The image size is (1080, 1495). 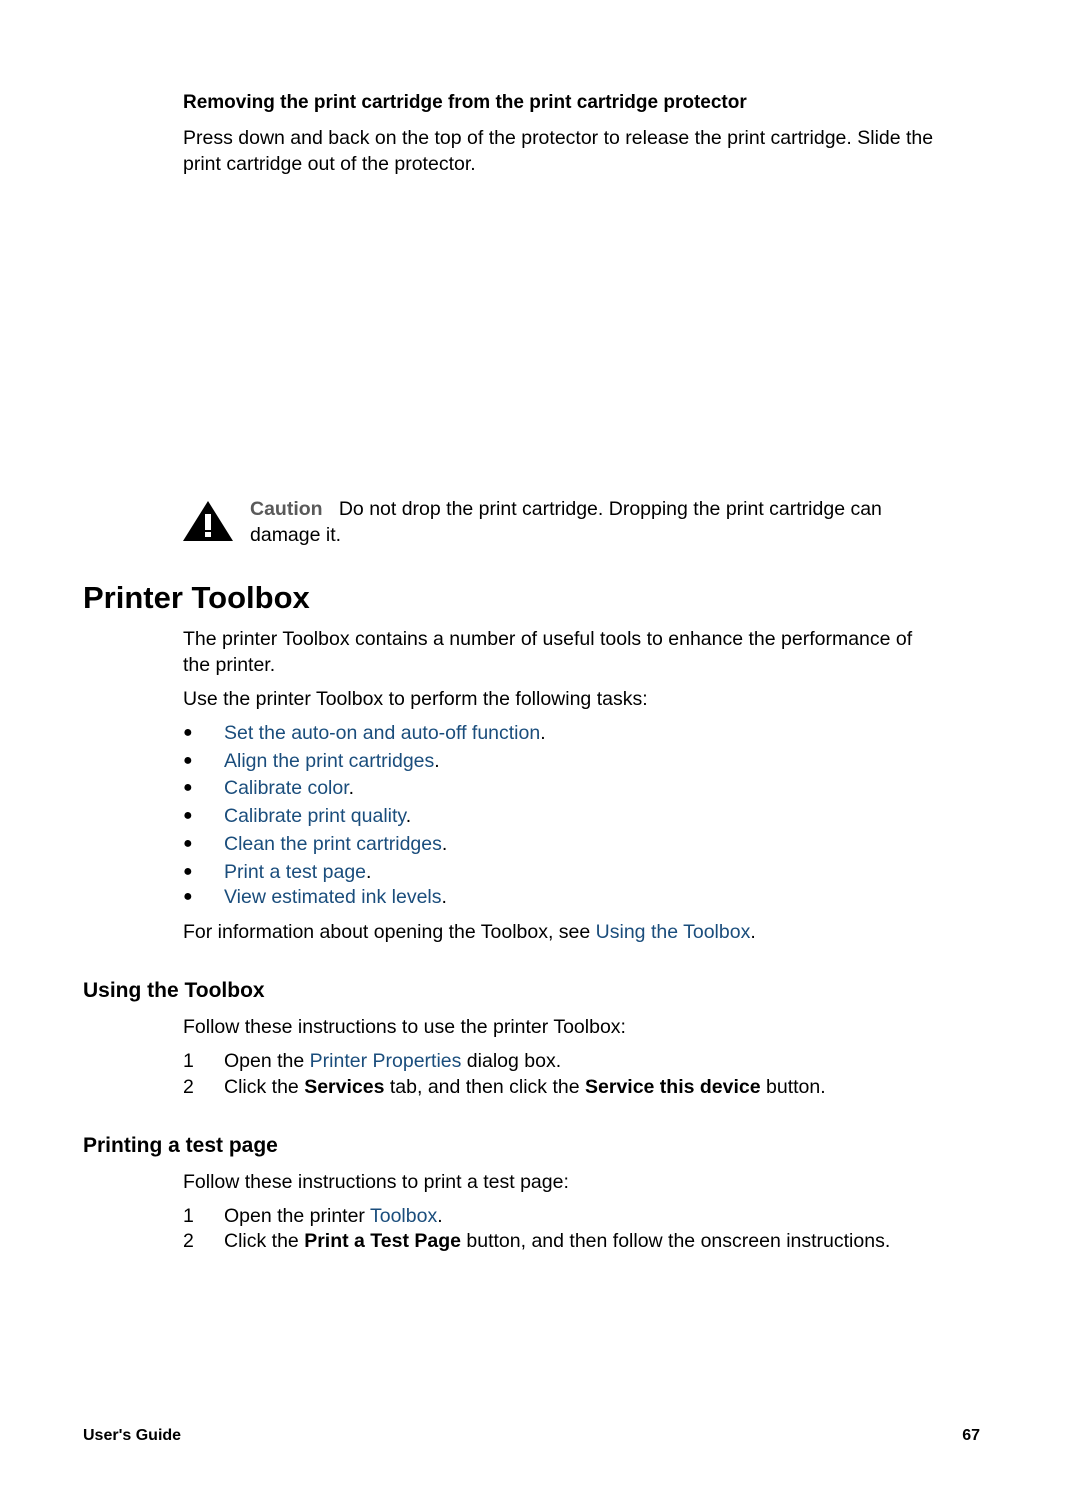 I want to click on link-toolbox: Toolbox, so click(x=403, y=1216).